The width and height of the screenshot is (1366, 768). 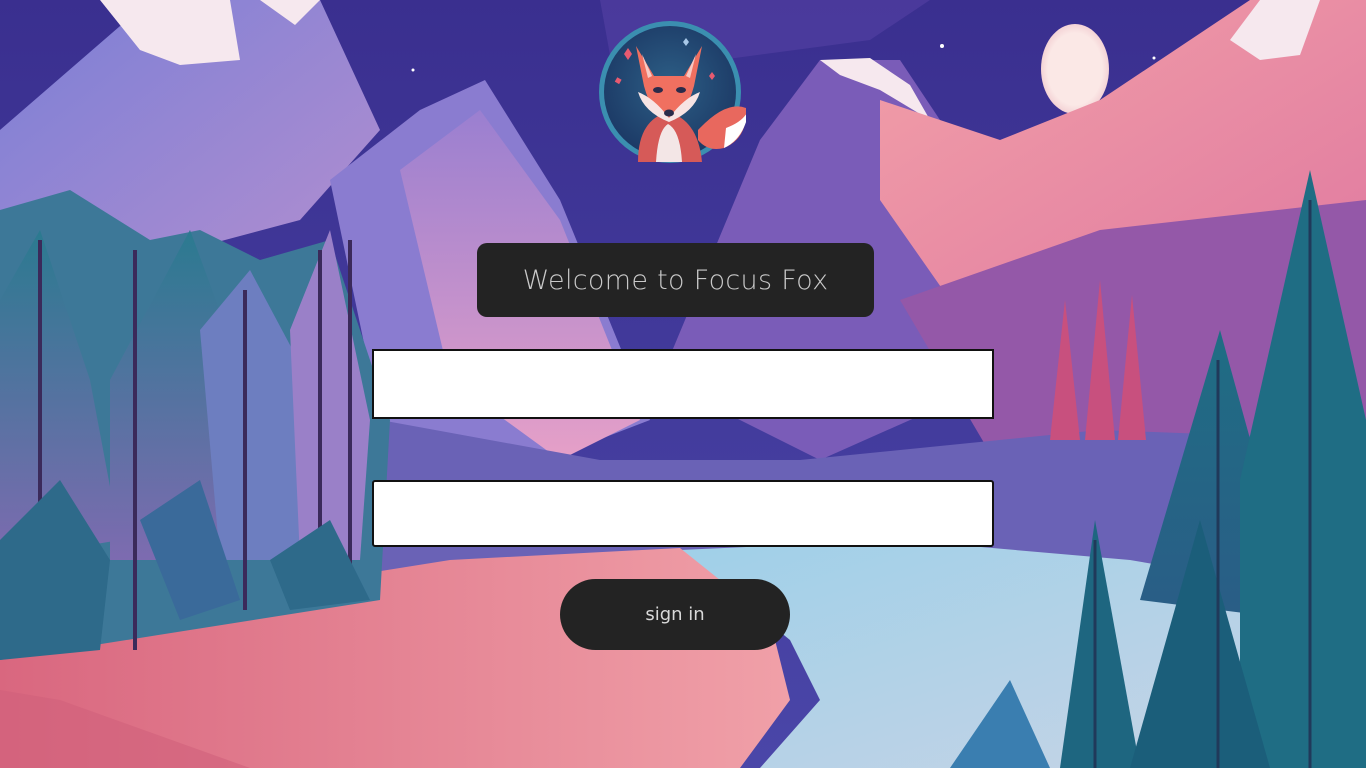 What do you see at coordinates (683, 513) in the screenshot?
I see `password-input` at bounding box center [683, 513].